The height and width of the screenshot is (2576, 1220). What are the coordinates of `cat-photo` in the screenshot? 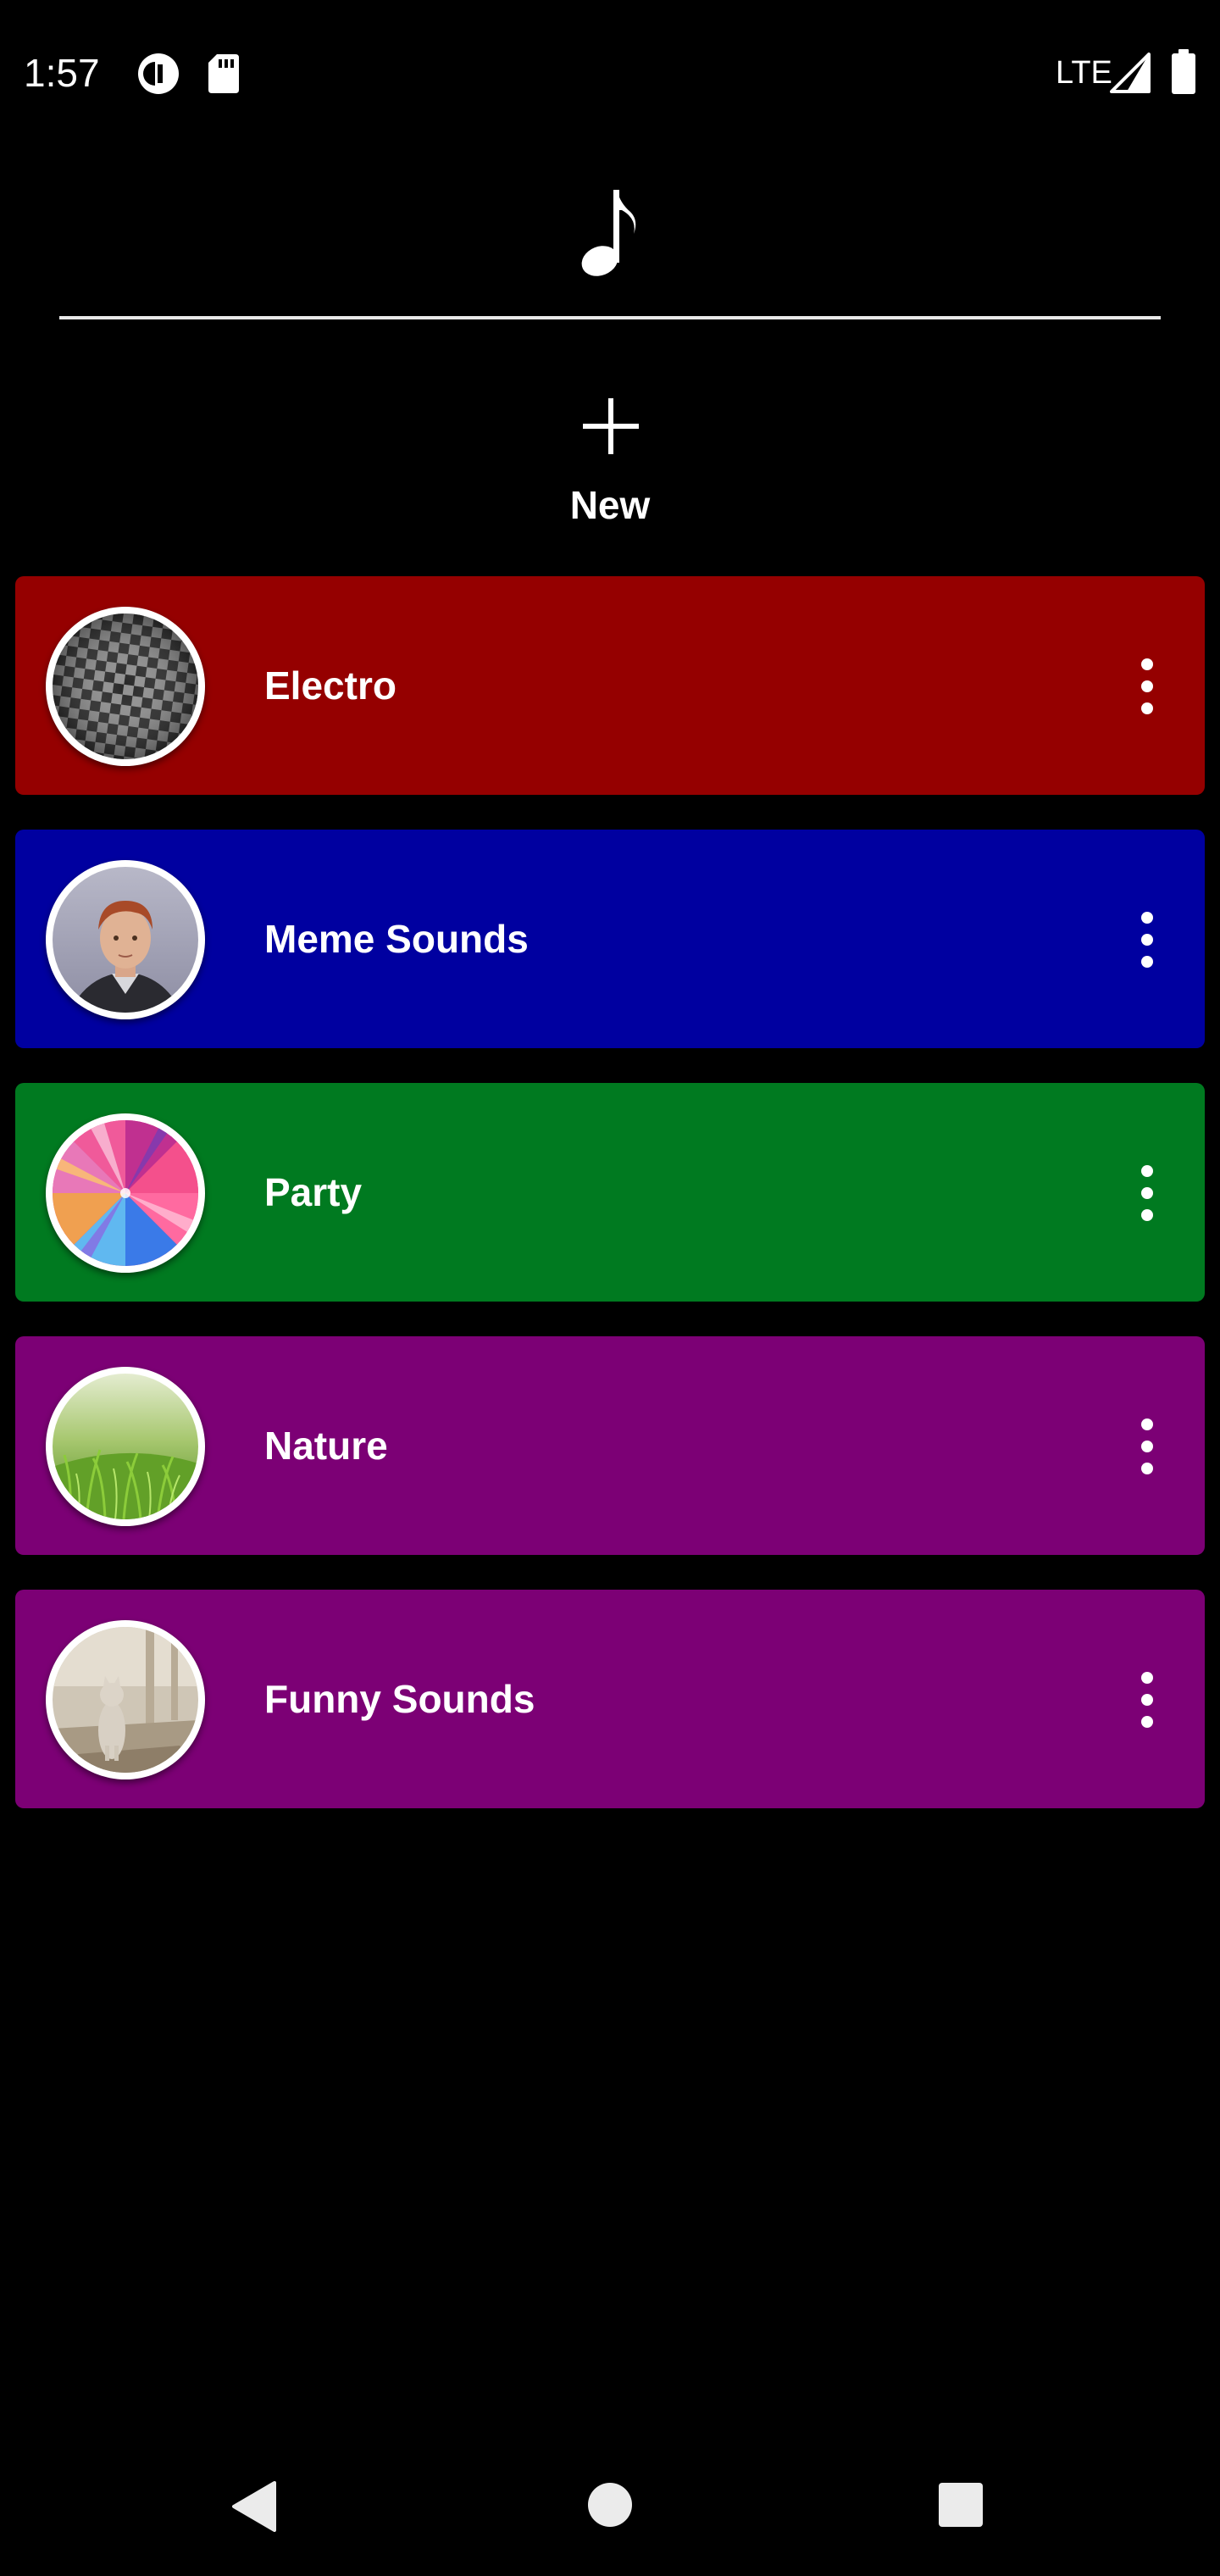 It's located at (125, 1700).